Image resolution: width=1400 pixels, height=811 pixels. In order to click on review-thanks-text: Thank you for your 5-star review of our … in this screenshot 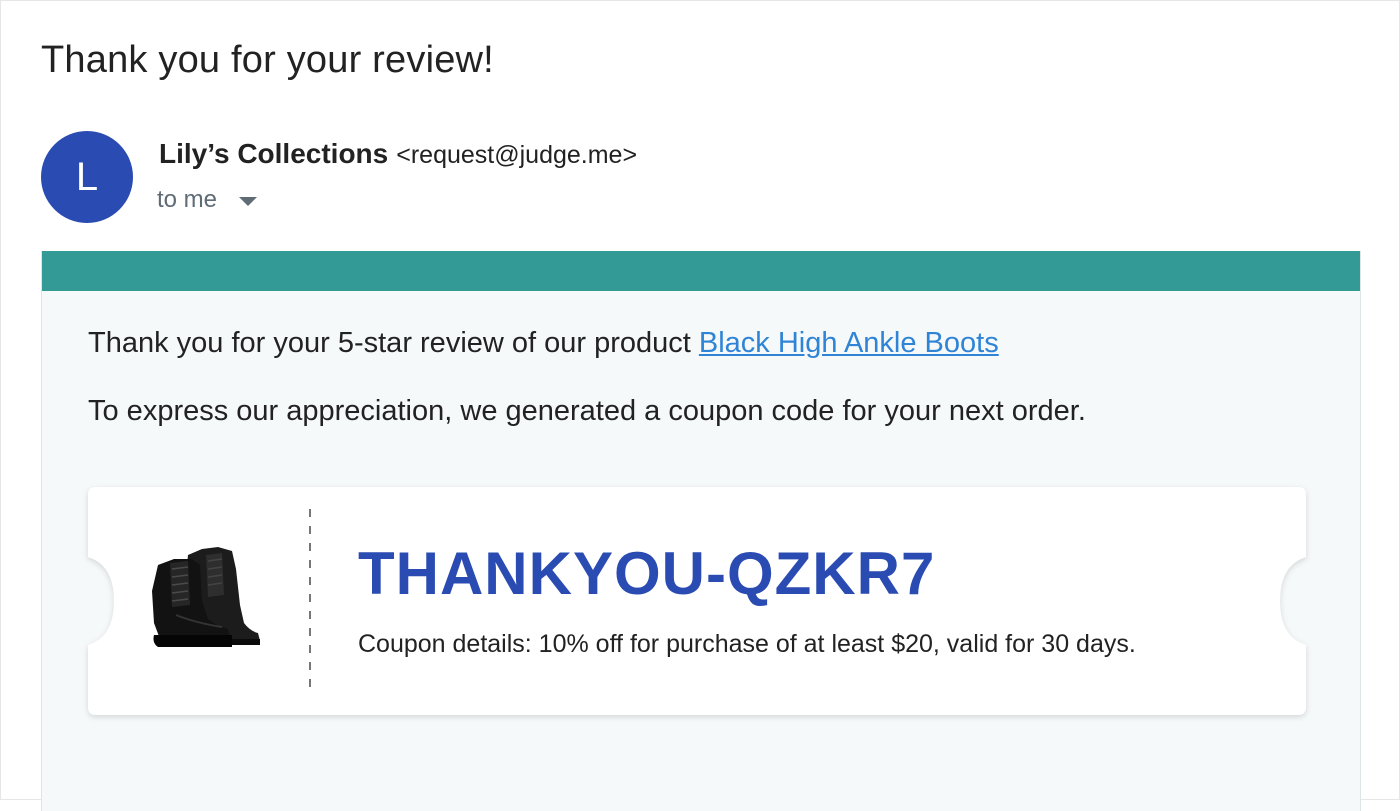, I will do `click(543, 343)`.